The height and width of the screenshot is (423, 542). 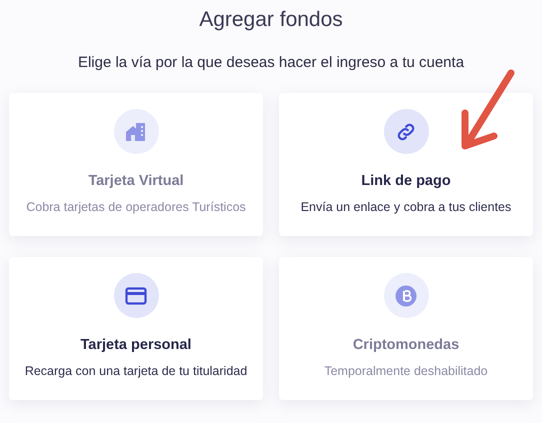 I want to click on page-title: Agregar fondos, so click(x=271, y=20).